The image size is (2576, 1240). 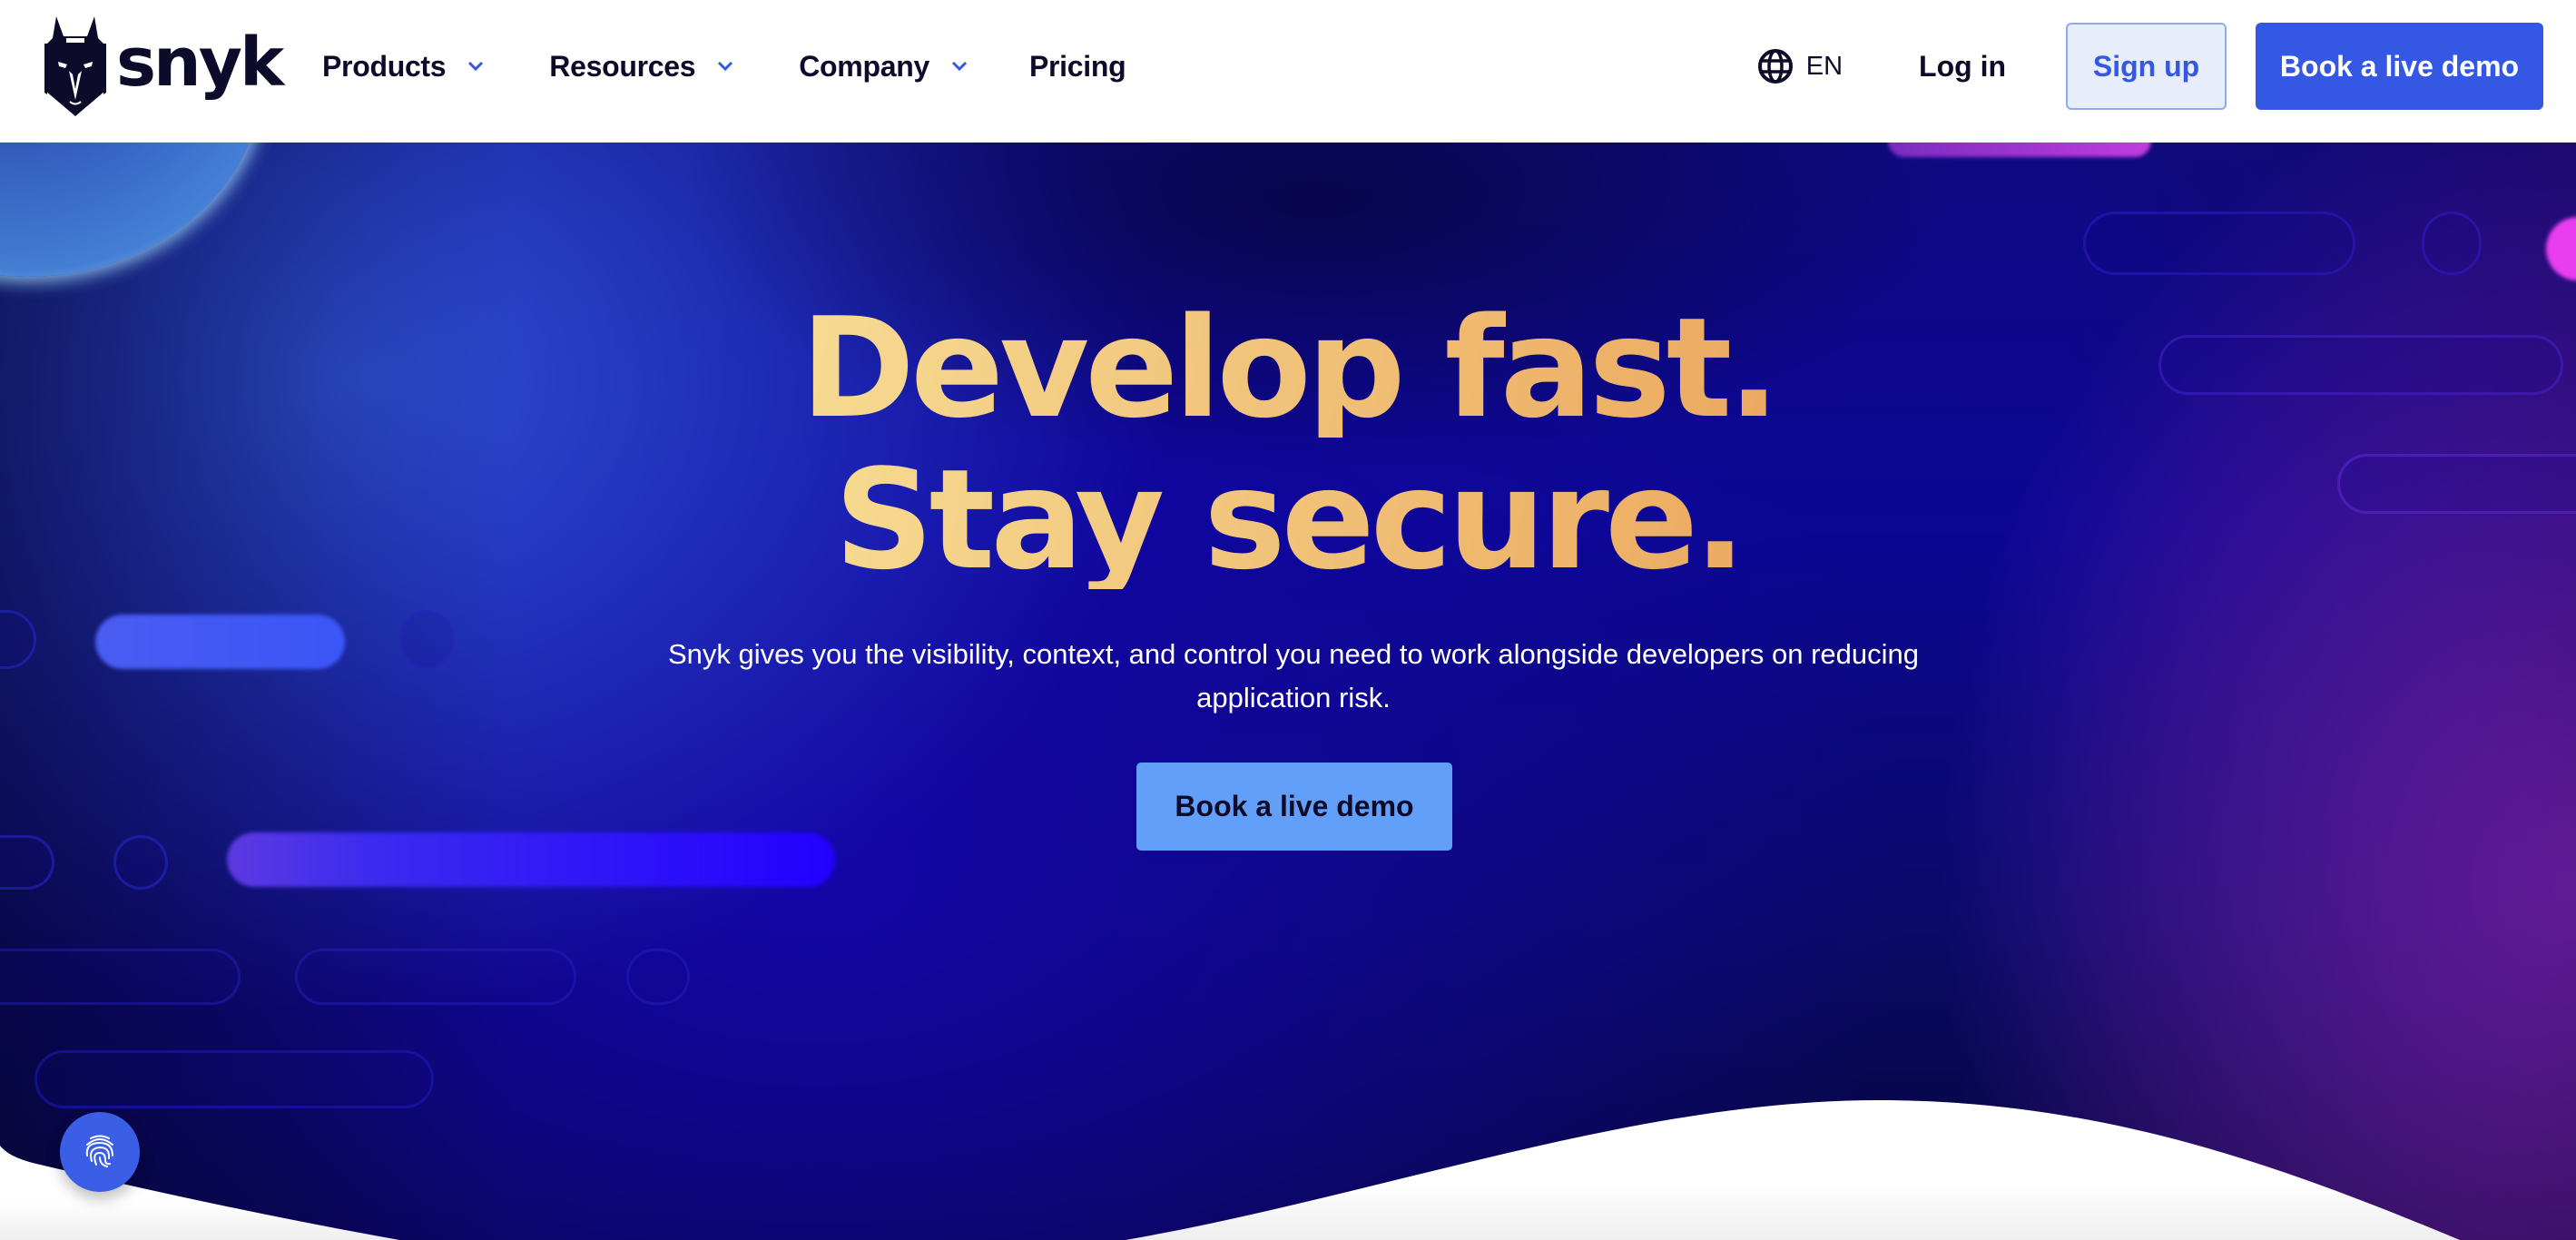 What do you see at coordinates (2399, 66) in the screenshot?
I see `book-demo-button: Book a live demo` at bounding box center [2399, 66].